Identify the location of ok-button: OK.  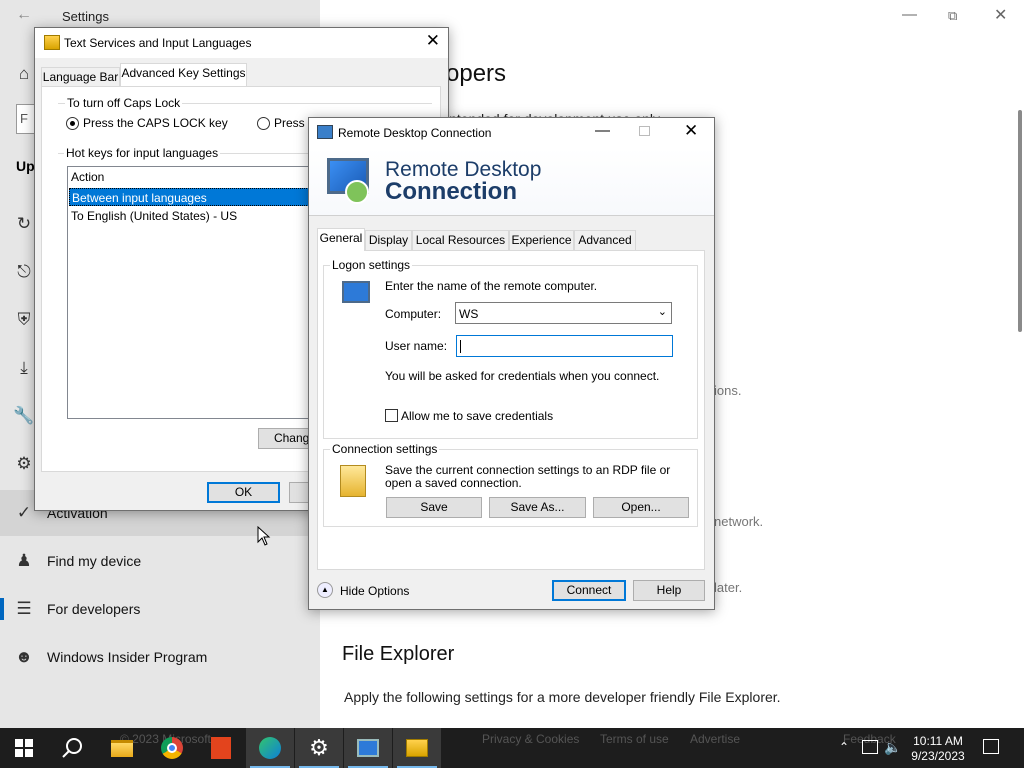
(243, 492).